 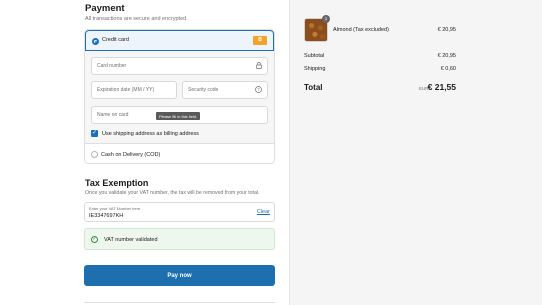 I want to click on help-icon: ?, so click(x=258, y=90).